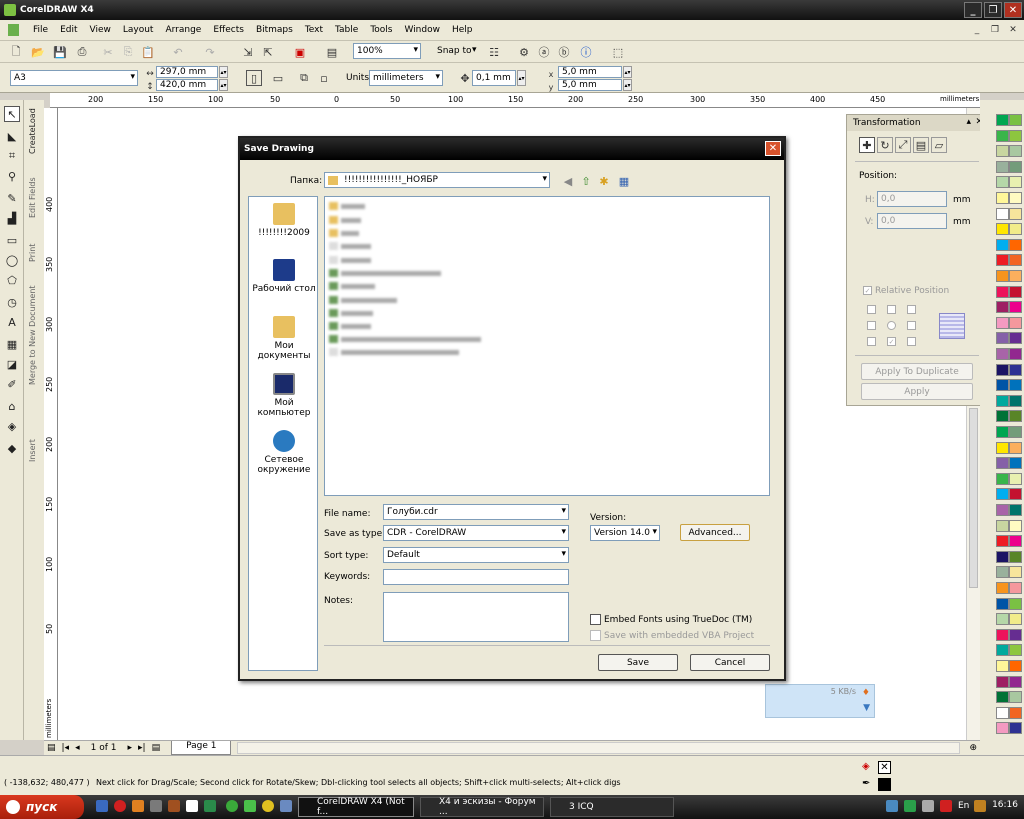  I want to click on text-tool-icon: A, so click(12, 322).